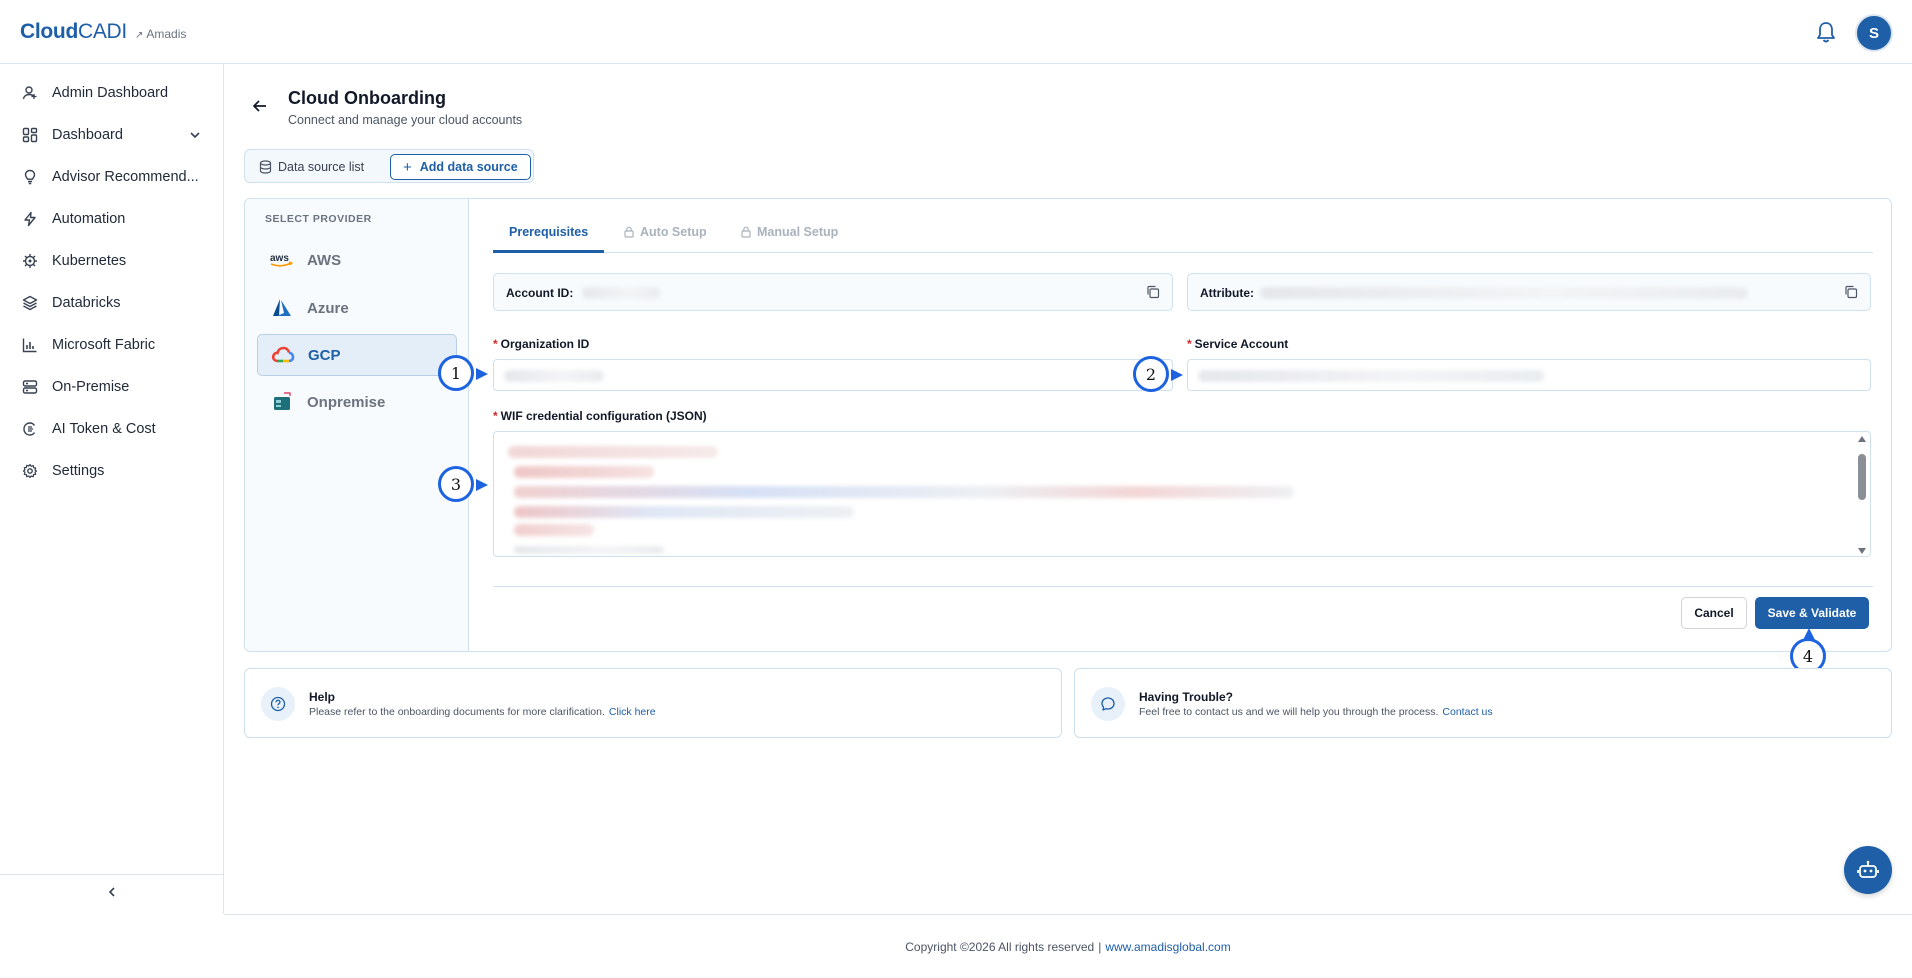  I want to click on sidebar-item-microsoft-fabric: Microsoft Fabric, so click(110, 345).